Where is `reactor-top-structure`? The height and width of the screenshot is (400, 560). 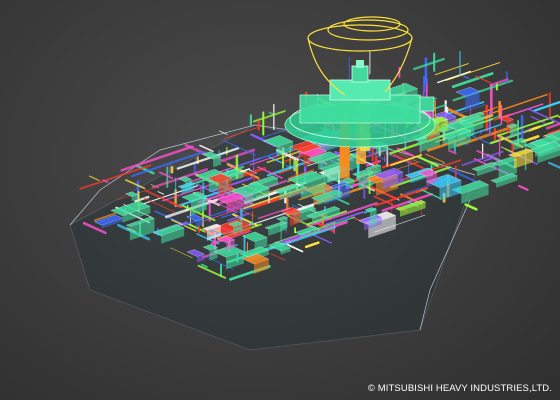 reactor-top-structure is located at coordinates (360, 104).